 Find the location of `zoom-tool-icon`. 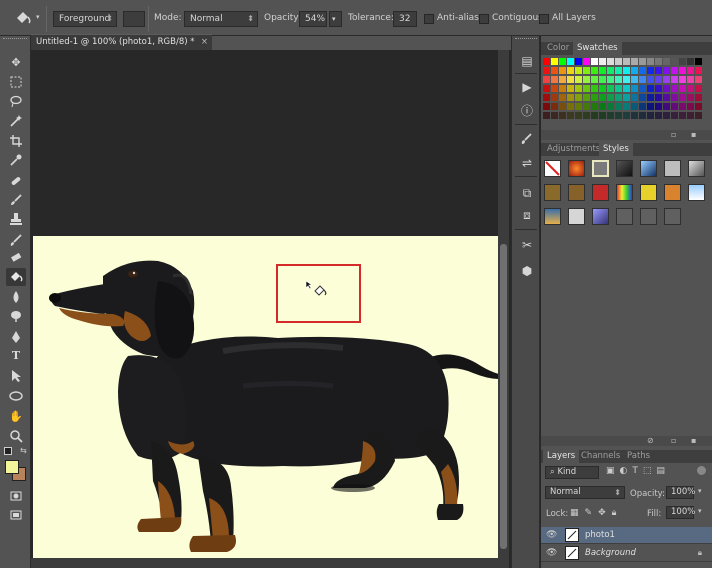

zoom-tool-icon is located at coordinates (16, 436).